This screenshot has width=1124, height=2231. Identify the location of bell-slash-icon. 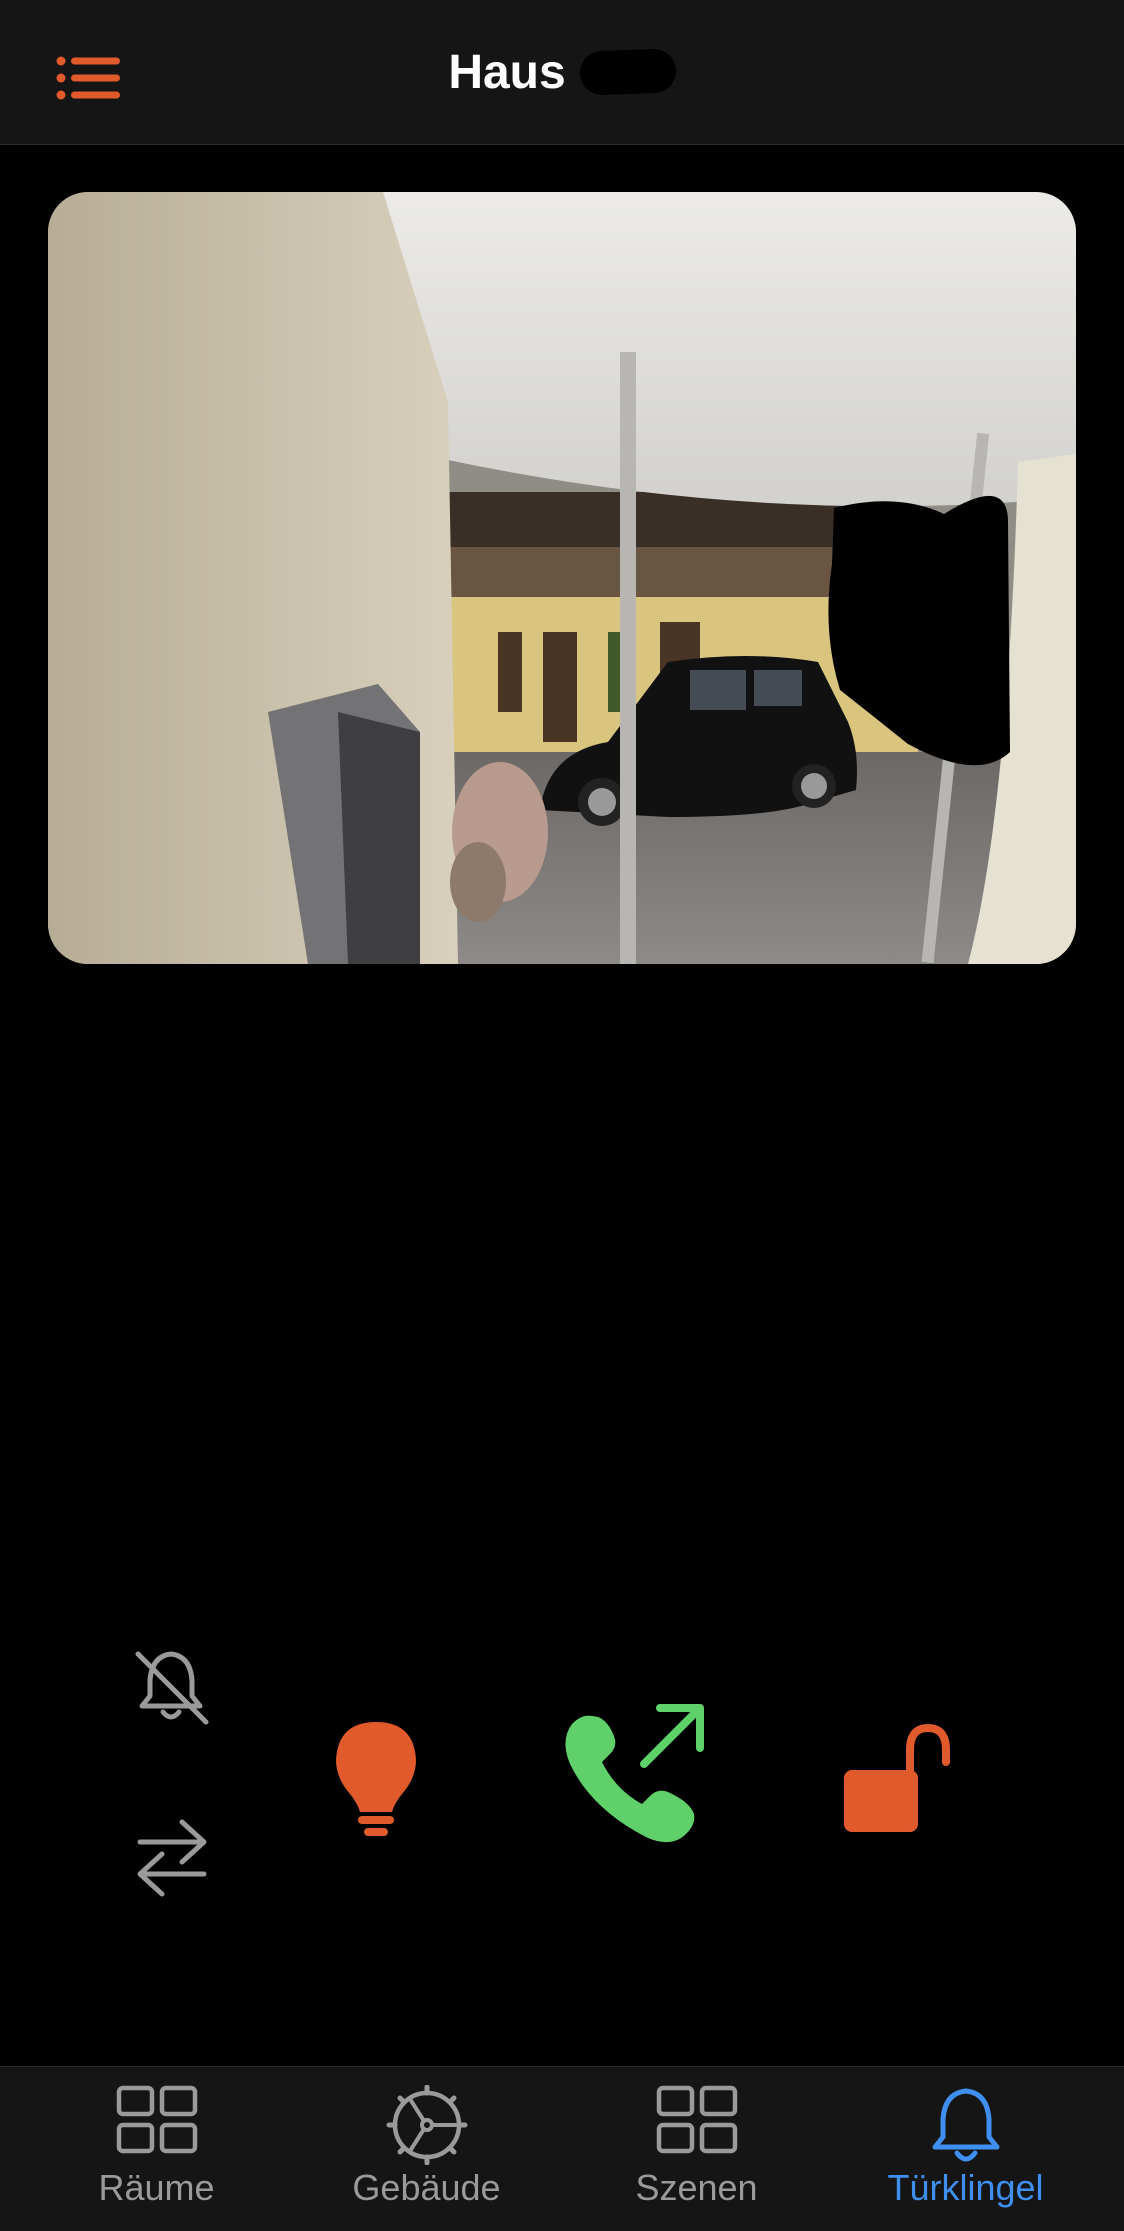
(172, 1688).